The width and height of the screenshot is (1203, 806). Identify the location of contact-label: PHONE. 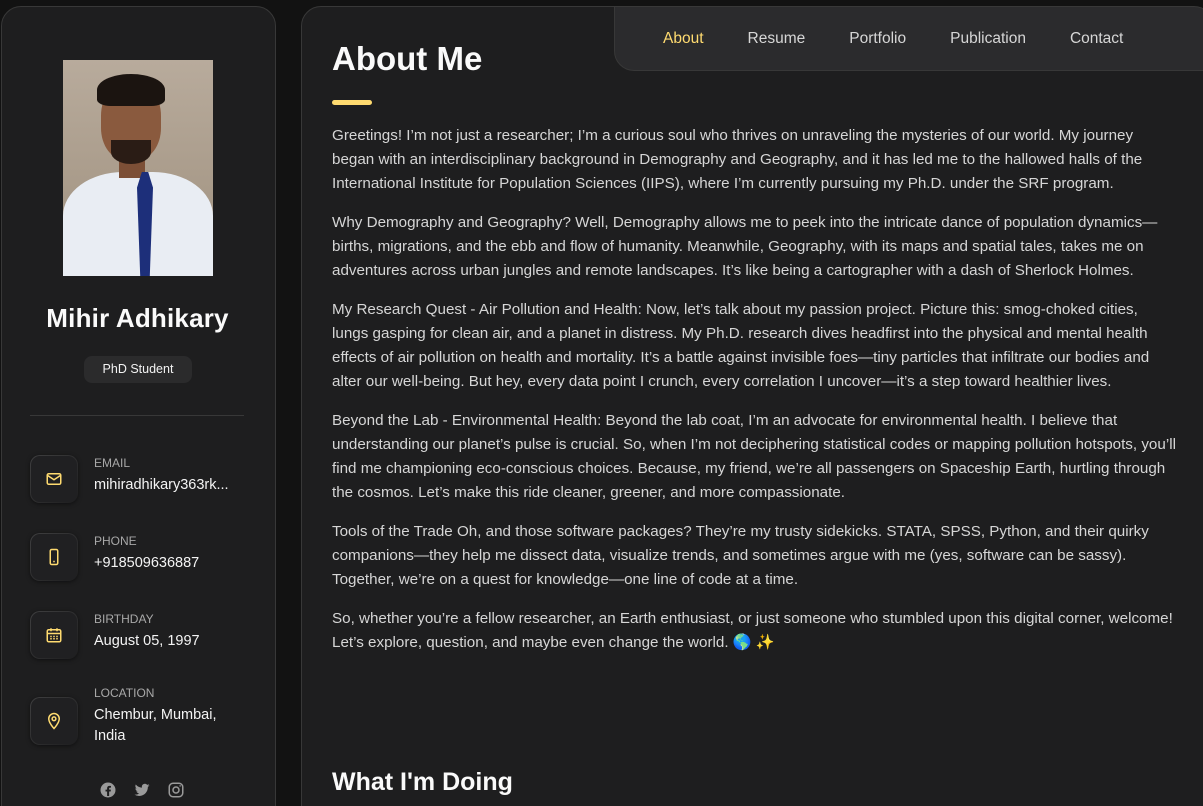
(115, 541).